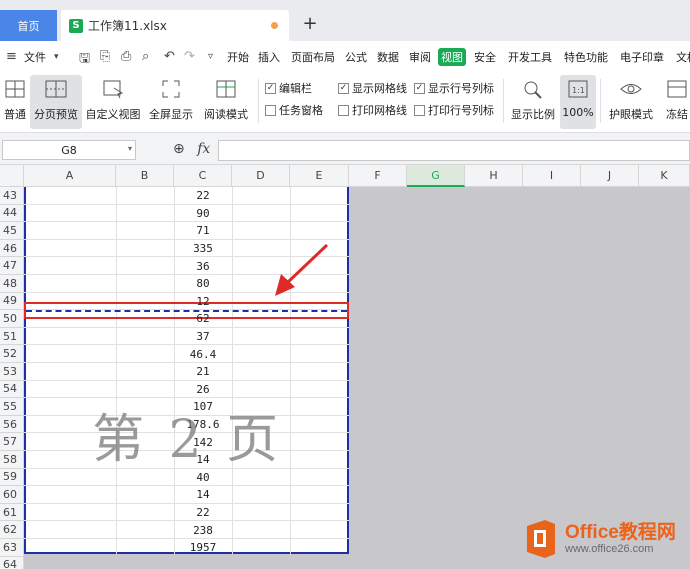  I want to click on row-header-43: 43, so click(12, 196).